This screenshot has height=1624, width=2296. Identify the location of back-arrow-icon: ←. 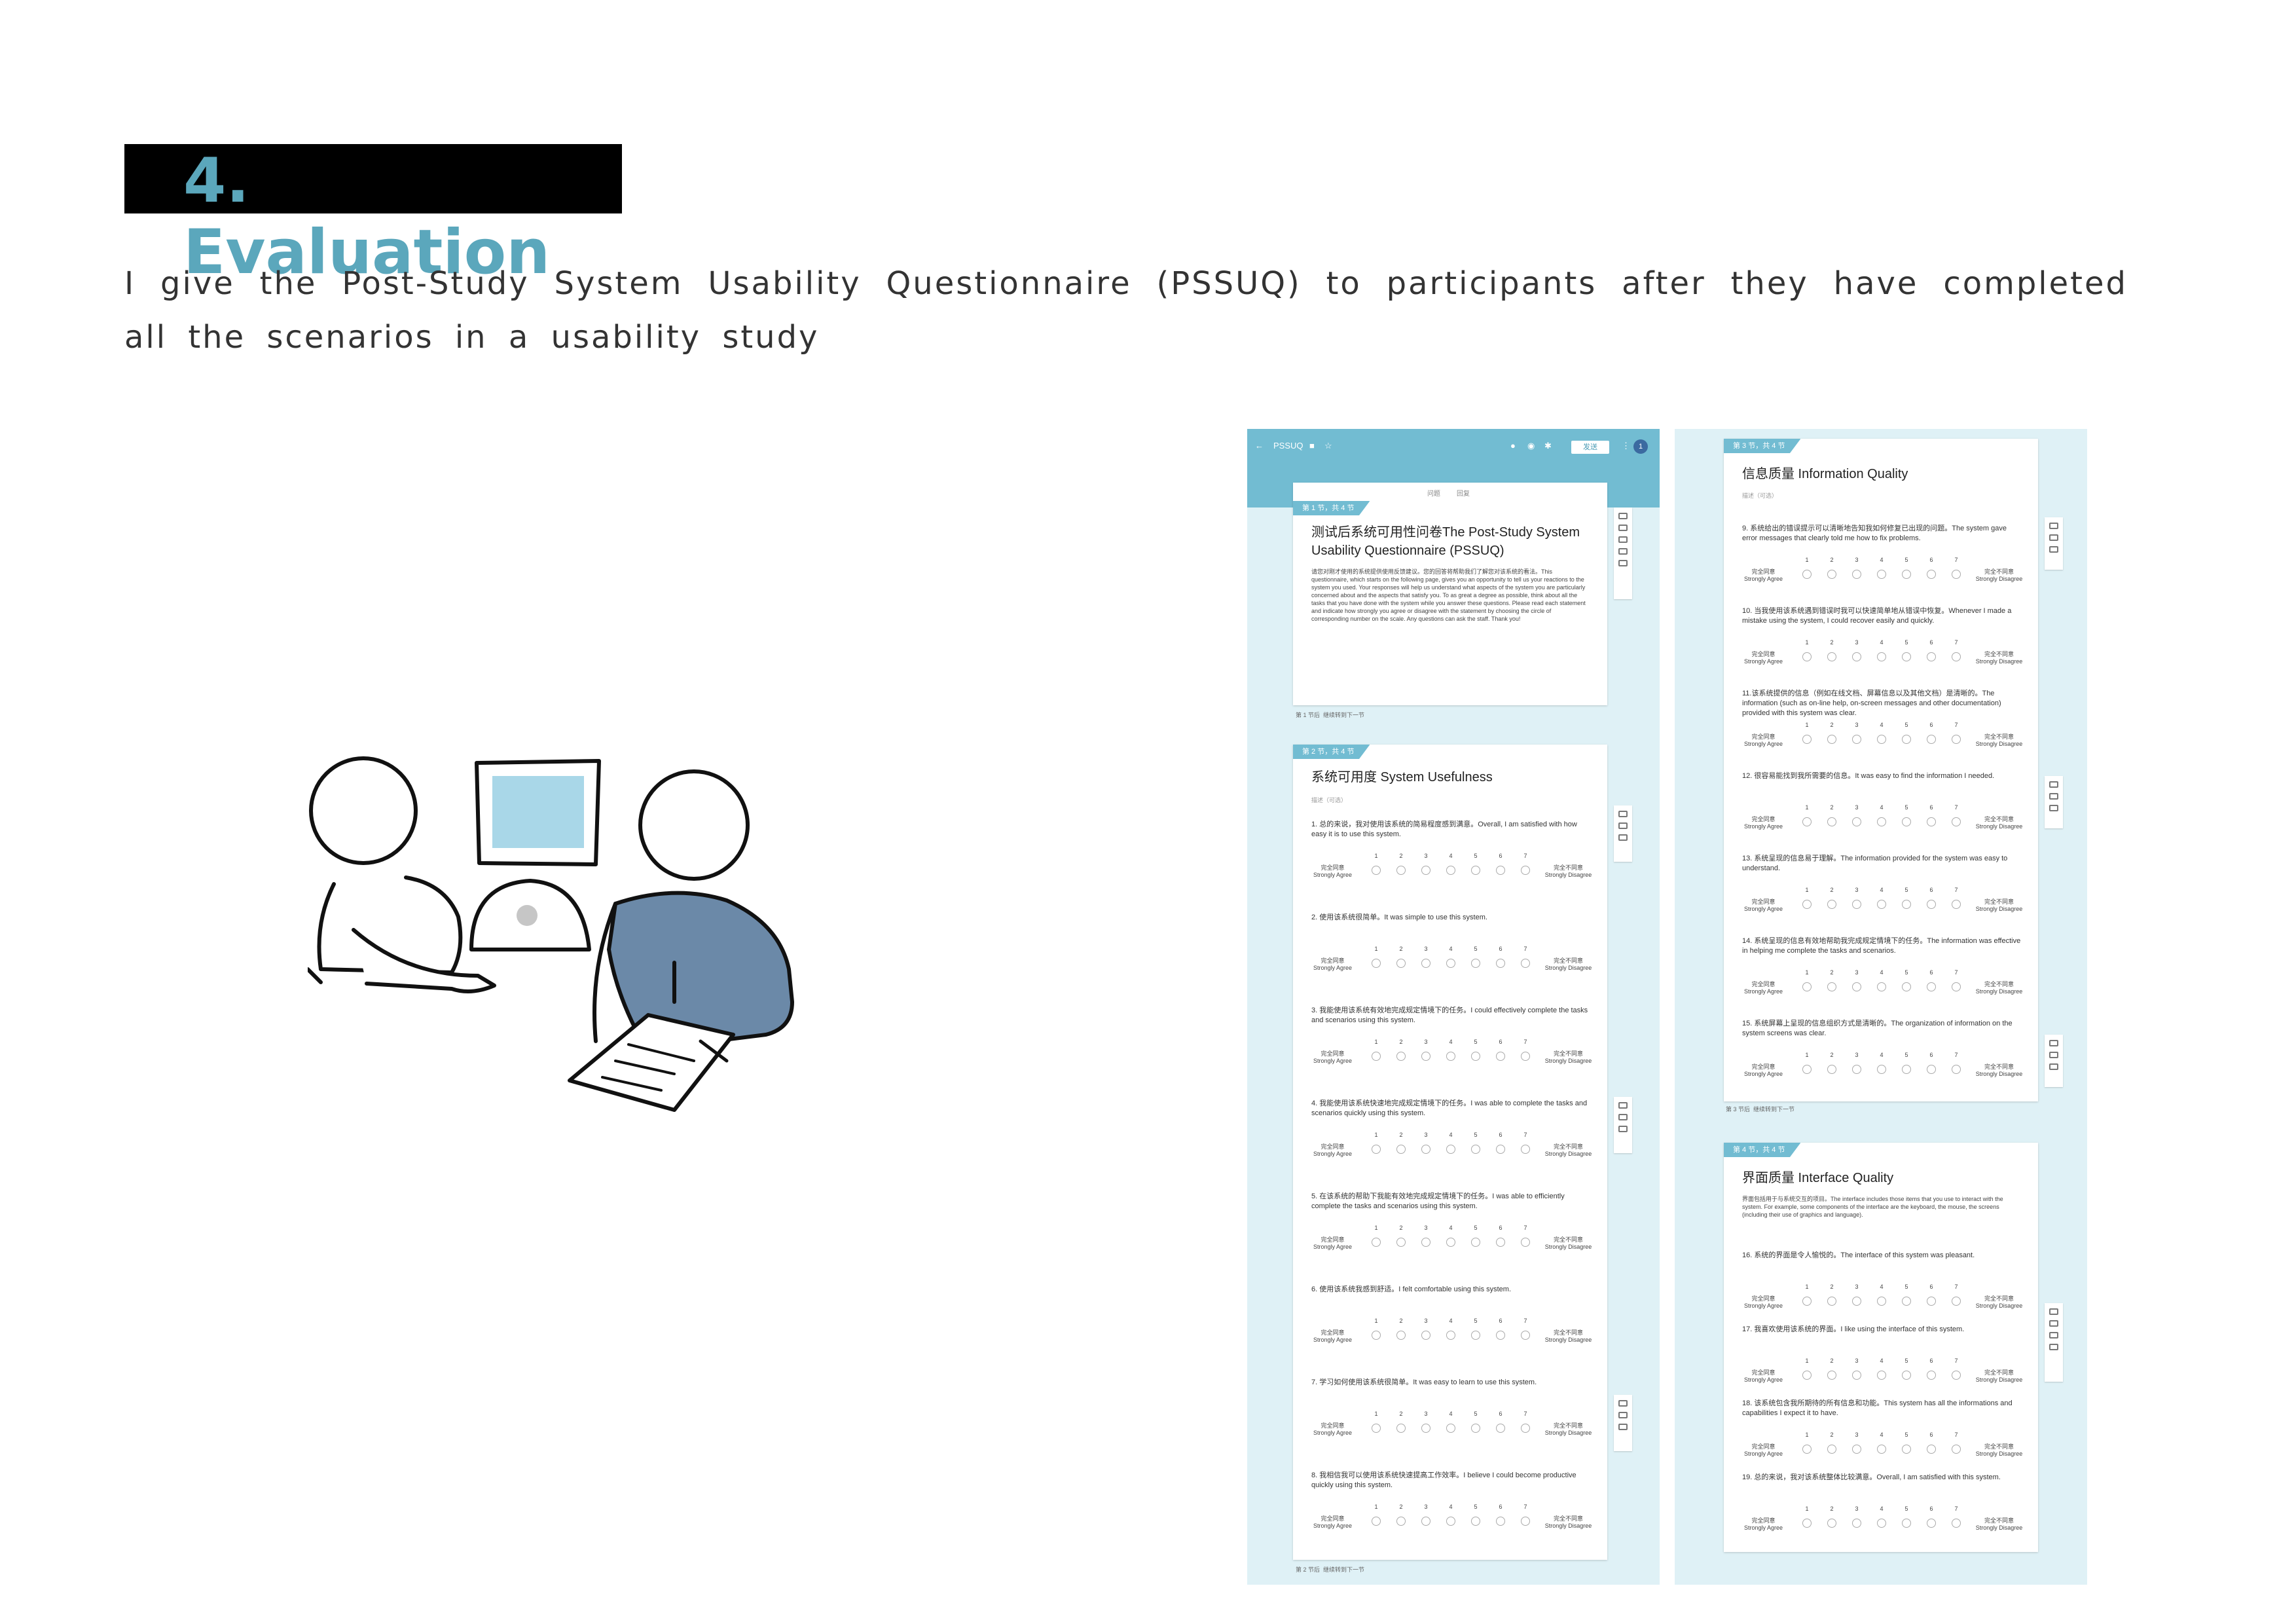
(1259, 446).